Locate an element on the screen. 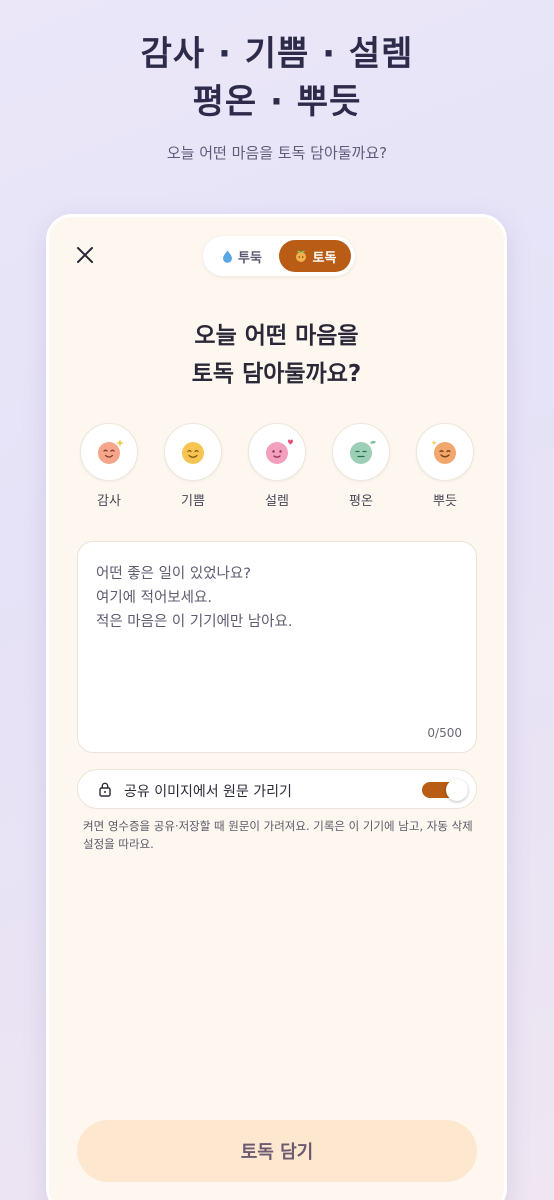 The image size is (554, 1200). close-button is located at coordinates (85, 255).